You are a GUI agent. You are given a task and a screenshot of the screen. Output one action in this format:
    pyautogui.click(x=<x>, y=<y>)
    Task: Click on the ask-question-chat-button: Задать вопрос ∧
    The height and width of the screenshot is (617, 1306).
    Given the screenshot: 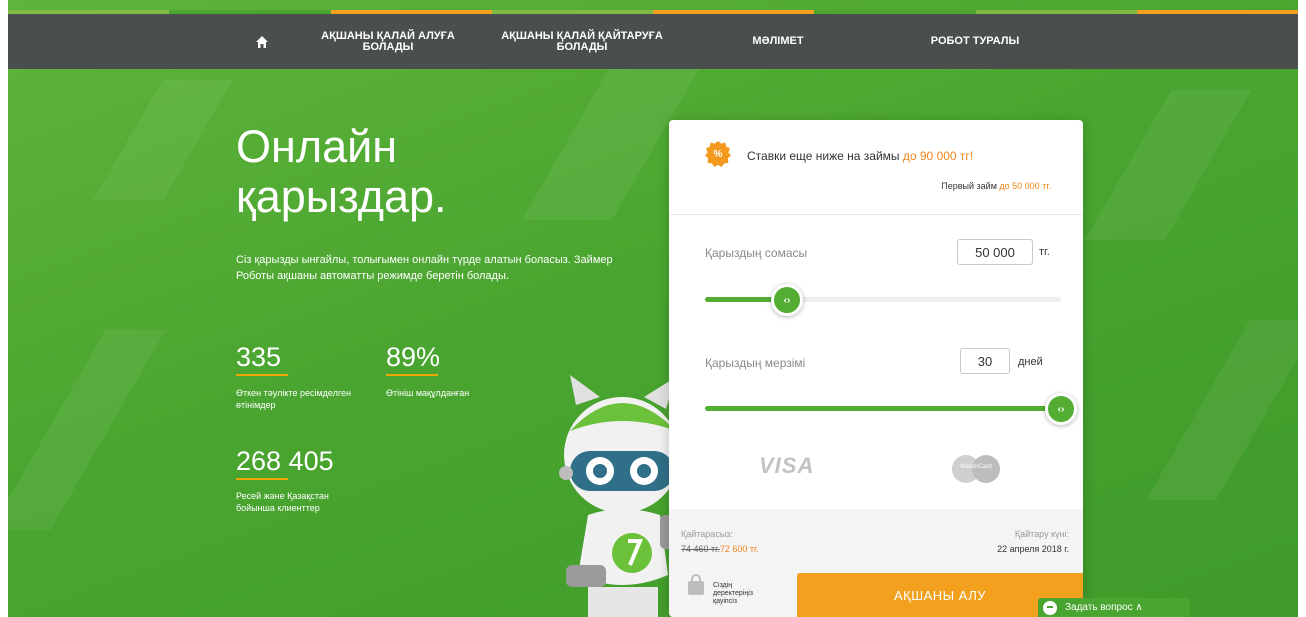 What is the action you would take?
    pyautogui.click(x=1114, y=607)
    